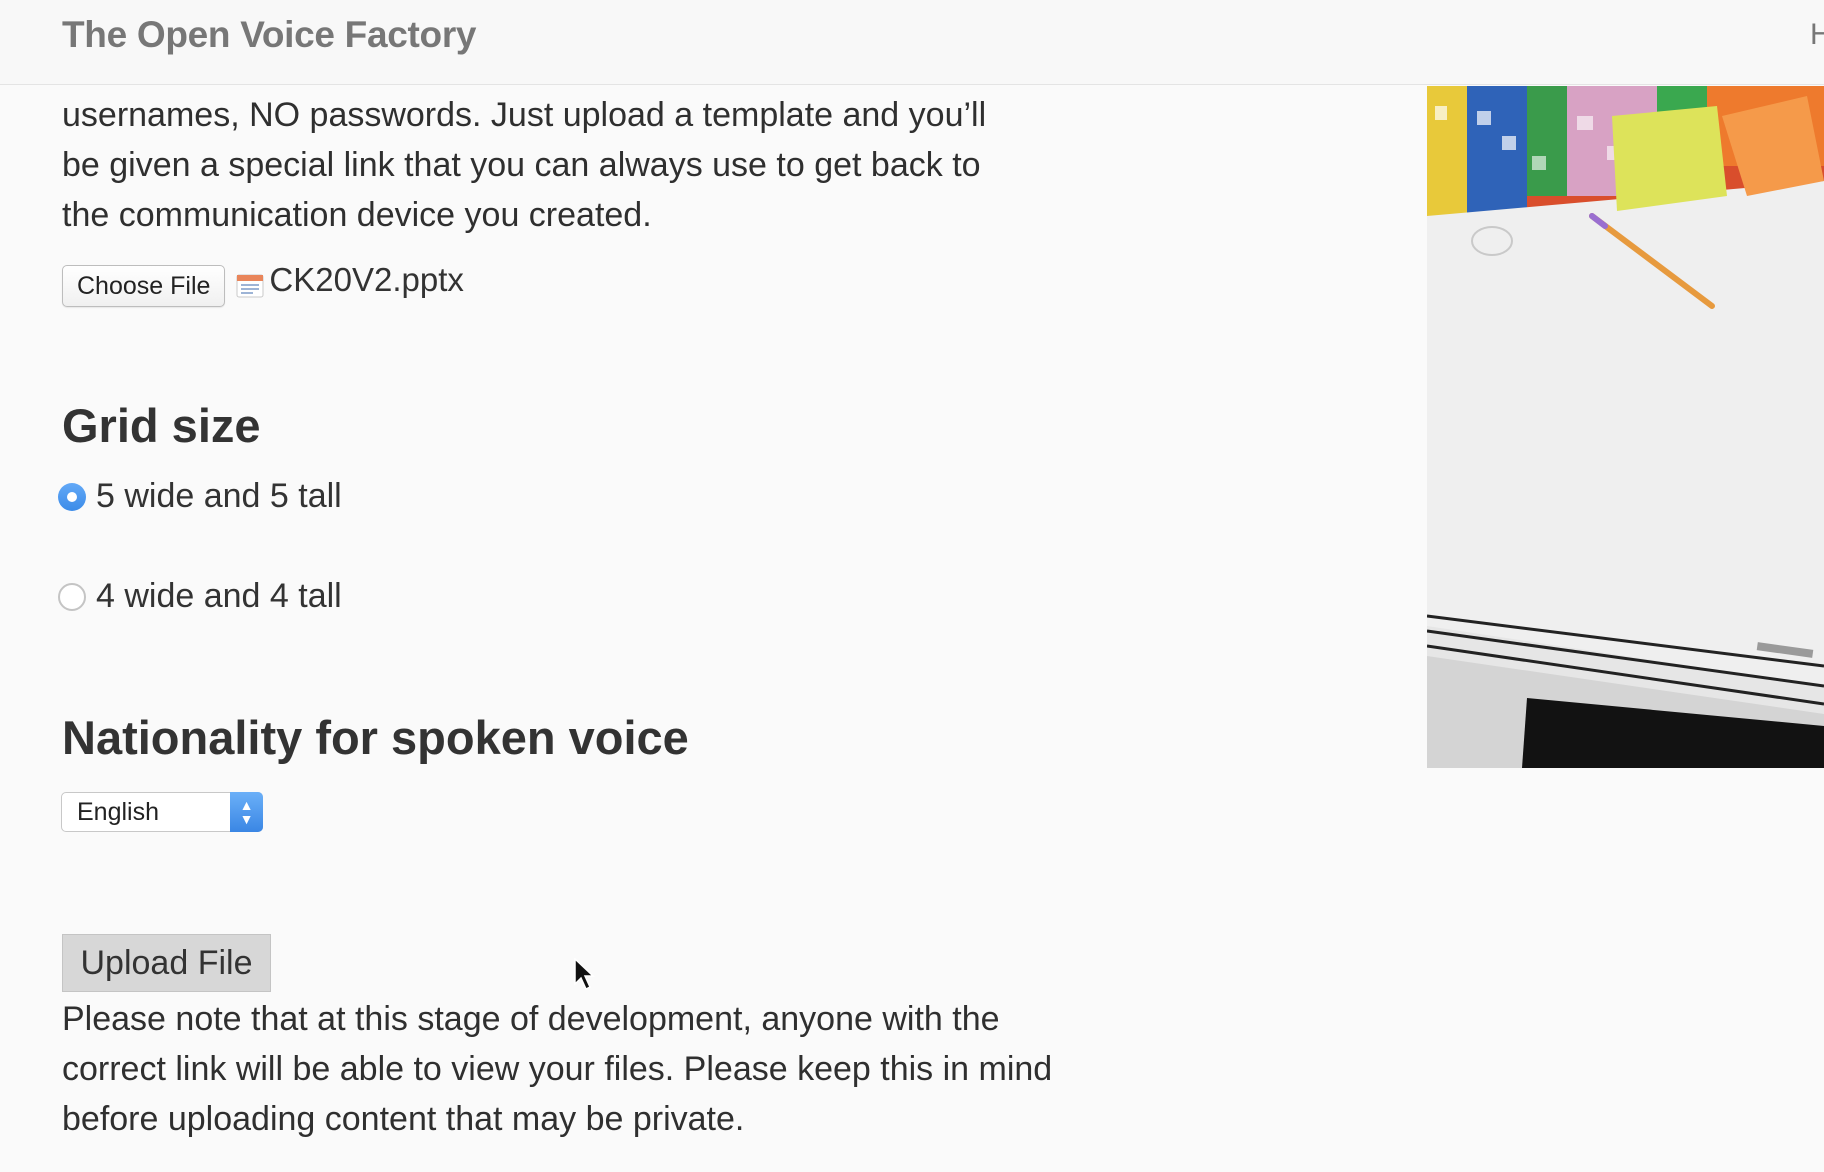 The height and width of the screenshot is (1172, 1824). Describe the element at coordinates (375, 737) in the screenshot. I see `nationality-heading: Nationality for spoken voice` at that location.